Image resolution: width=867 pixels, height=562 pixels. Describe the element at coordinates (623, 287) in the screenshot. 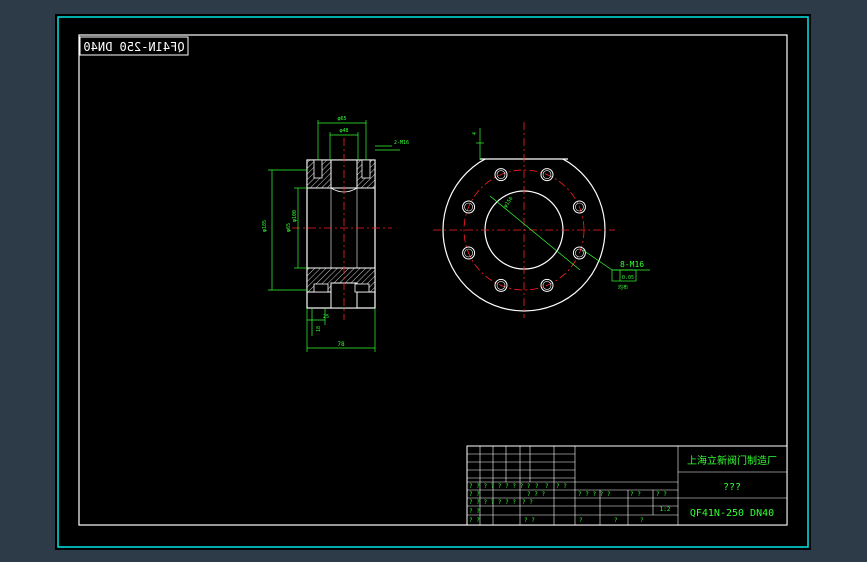

I see `callout-sub: 均布` at that location.